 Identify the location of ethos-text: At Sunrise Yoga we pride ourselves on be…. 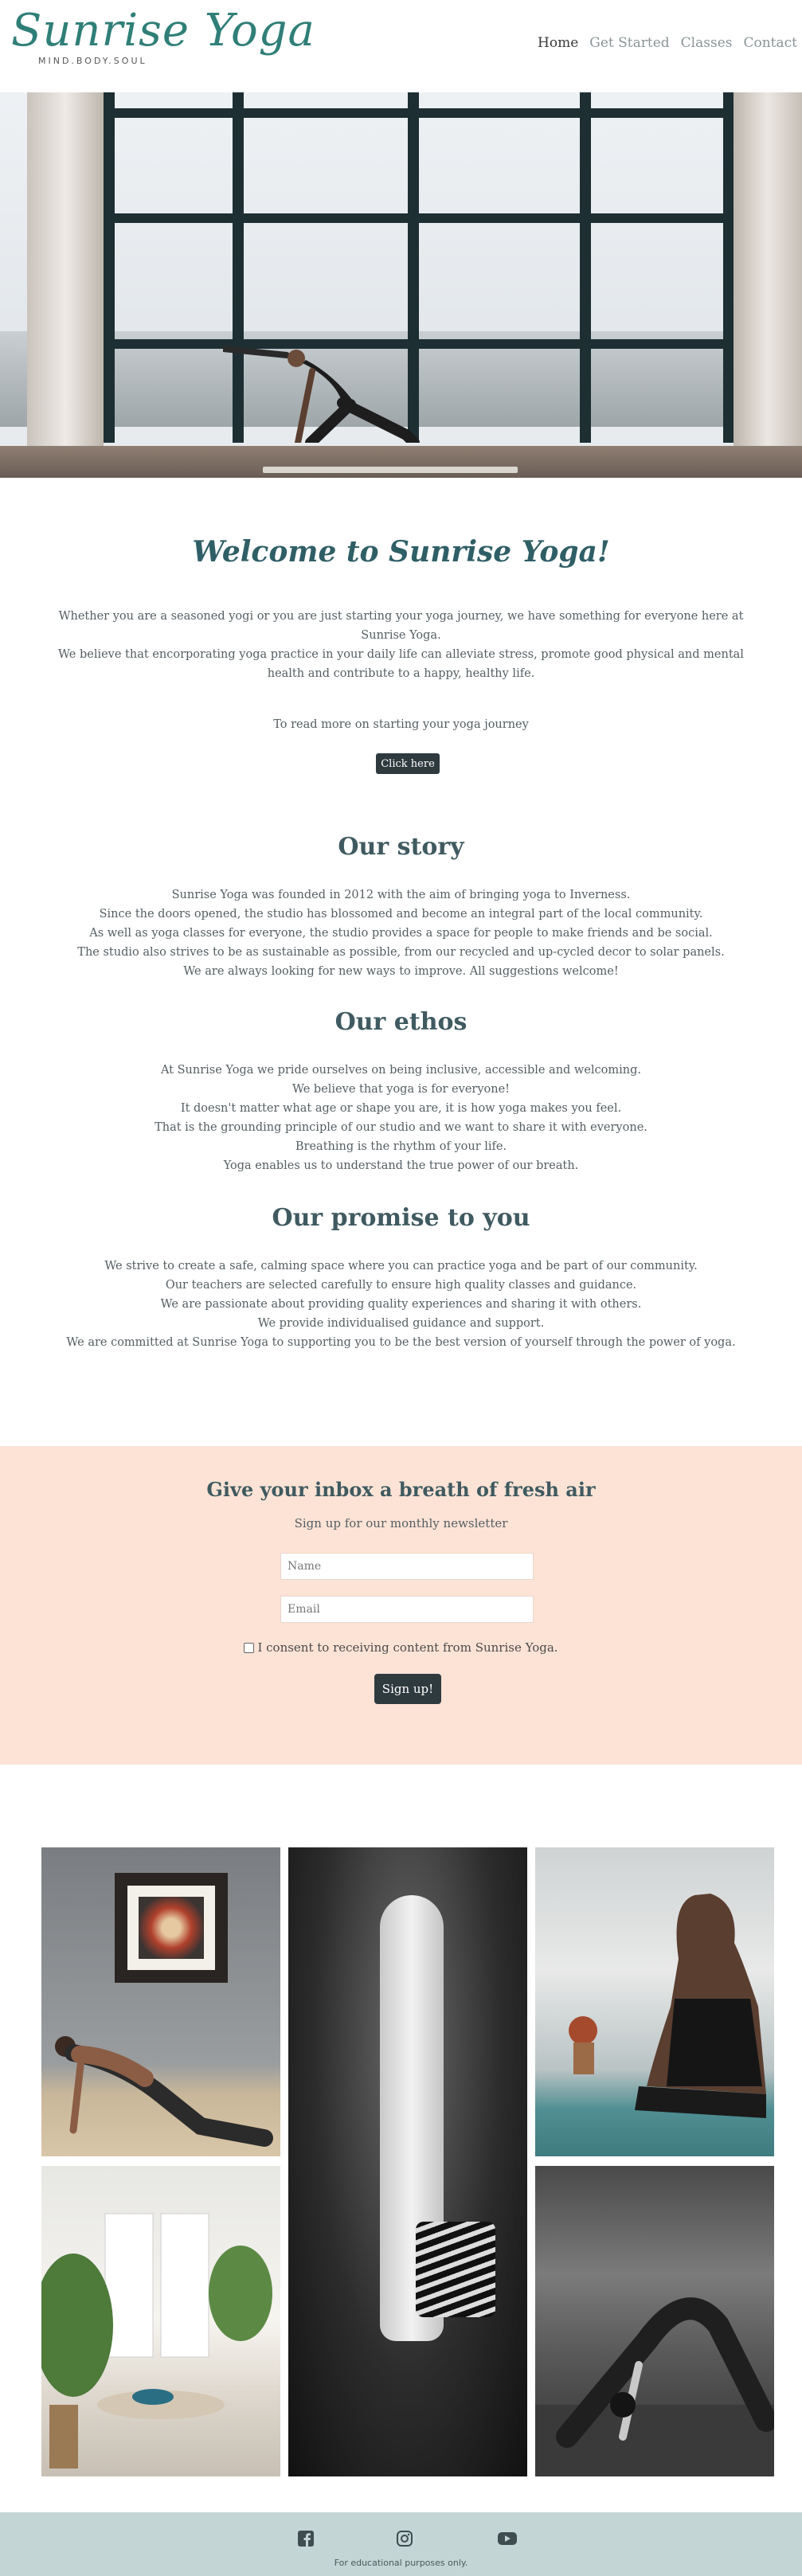
(401, 1118).